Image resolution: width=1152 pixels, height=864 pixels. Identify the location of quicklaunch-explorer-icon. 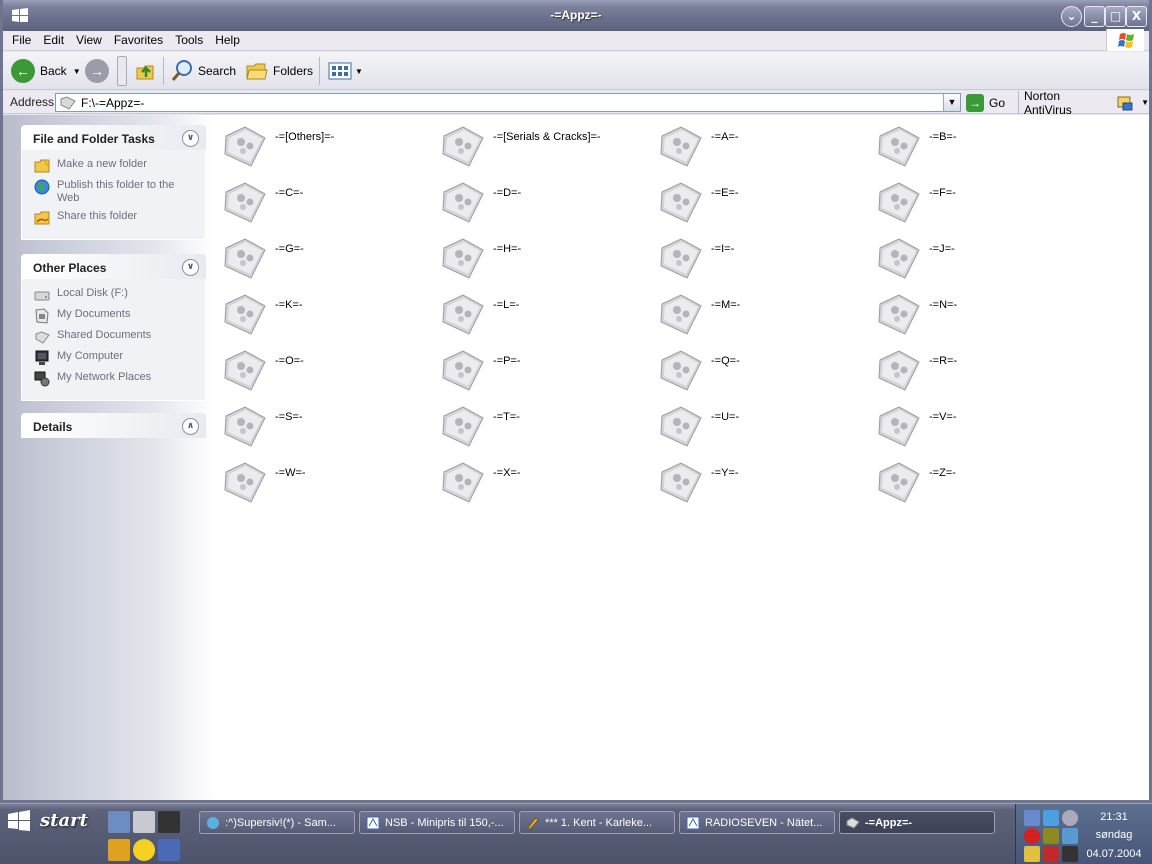
(169, 850).